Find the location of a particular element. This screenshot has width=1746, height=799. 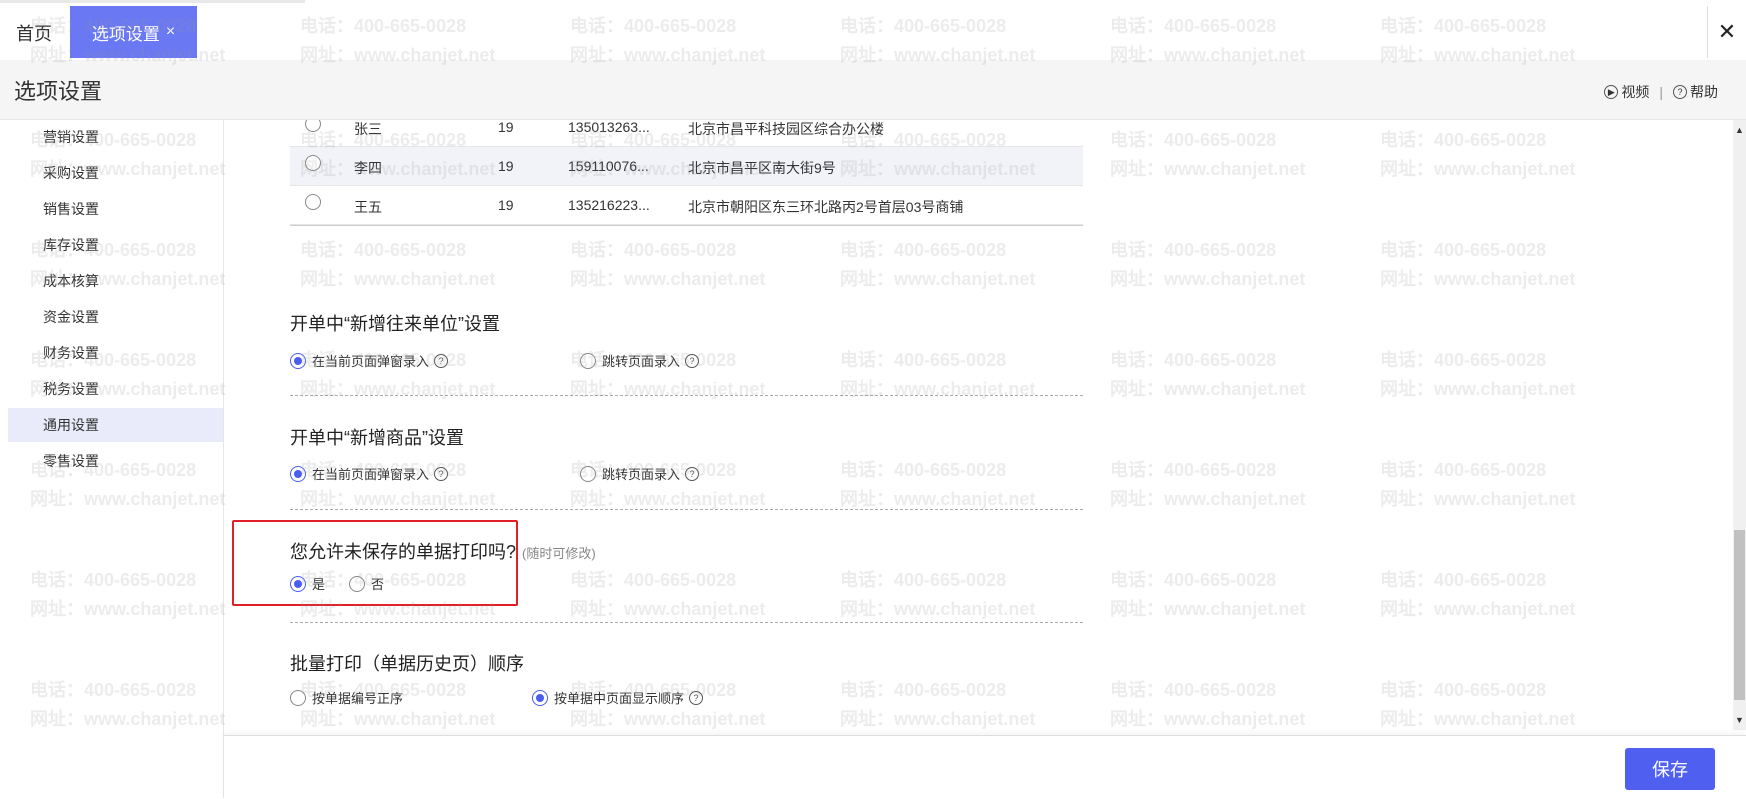

batch-print-option-display: 按单据中页面显示顺序 ? is located at coordinates (618, 697).